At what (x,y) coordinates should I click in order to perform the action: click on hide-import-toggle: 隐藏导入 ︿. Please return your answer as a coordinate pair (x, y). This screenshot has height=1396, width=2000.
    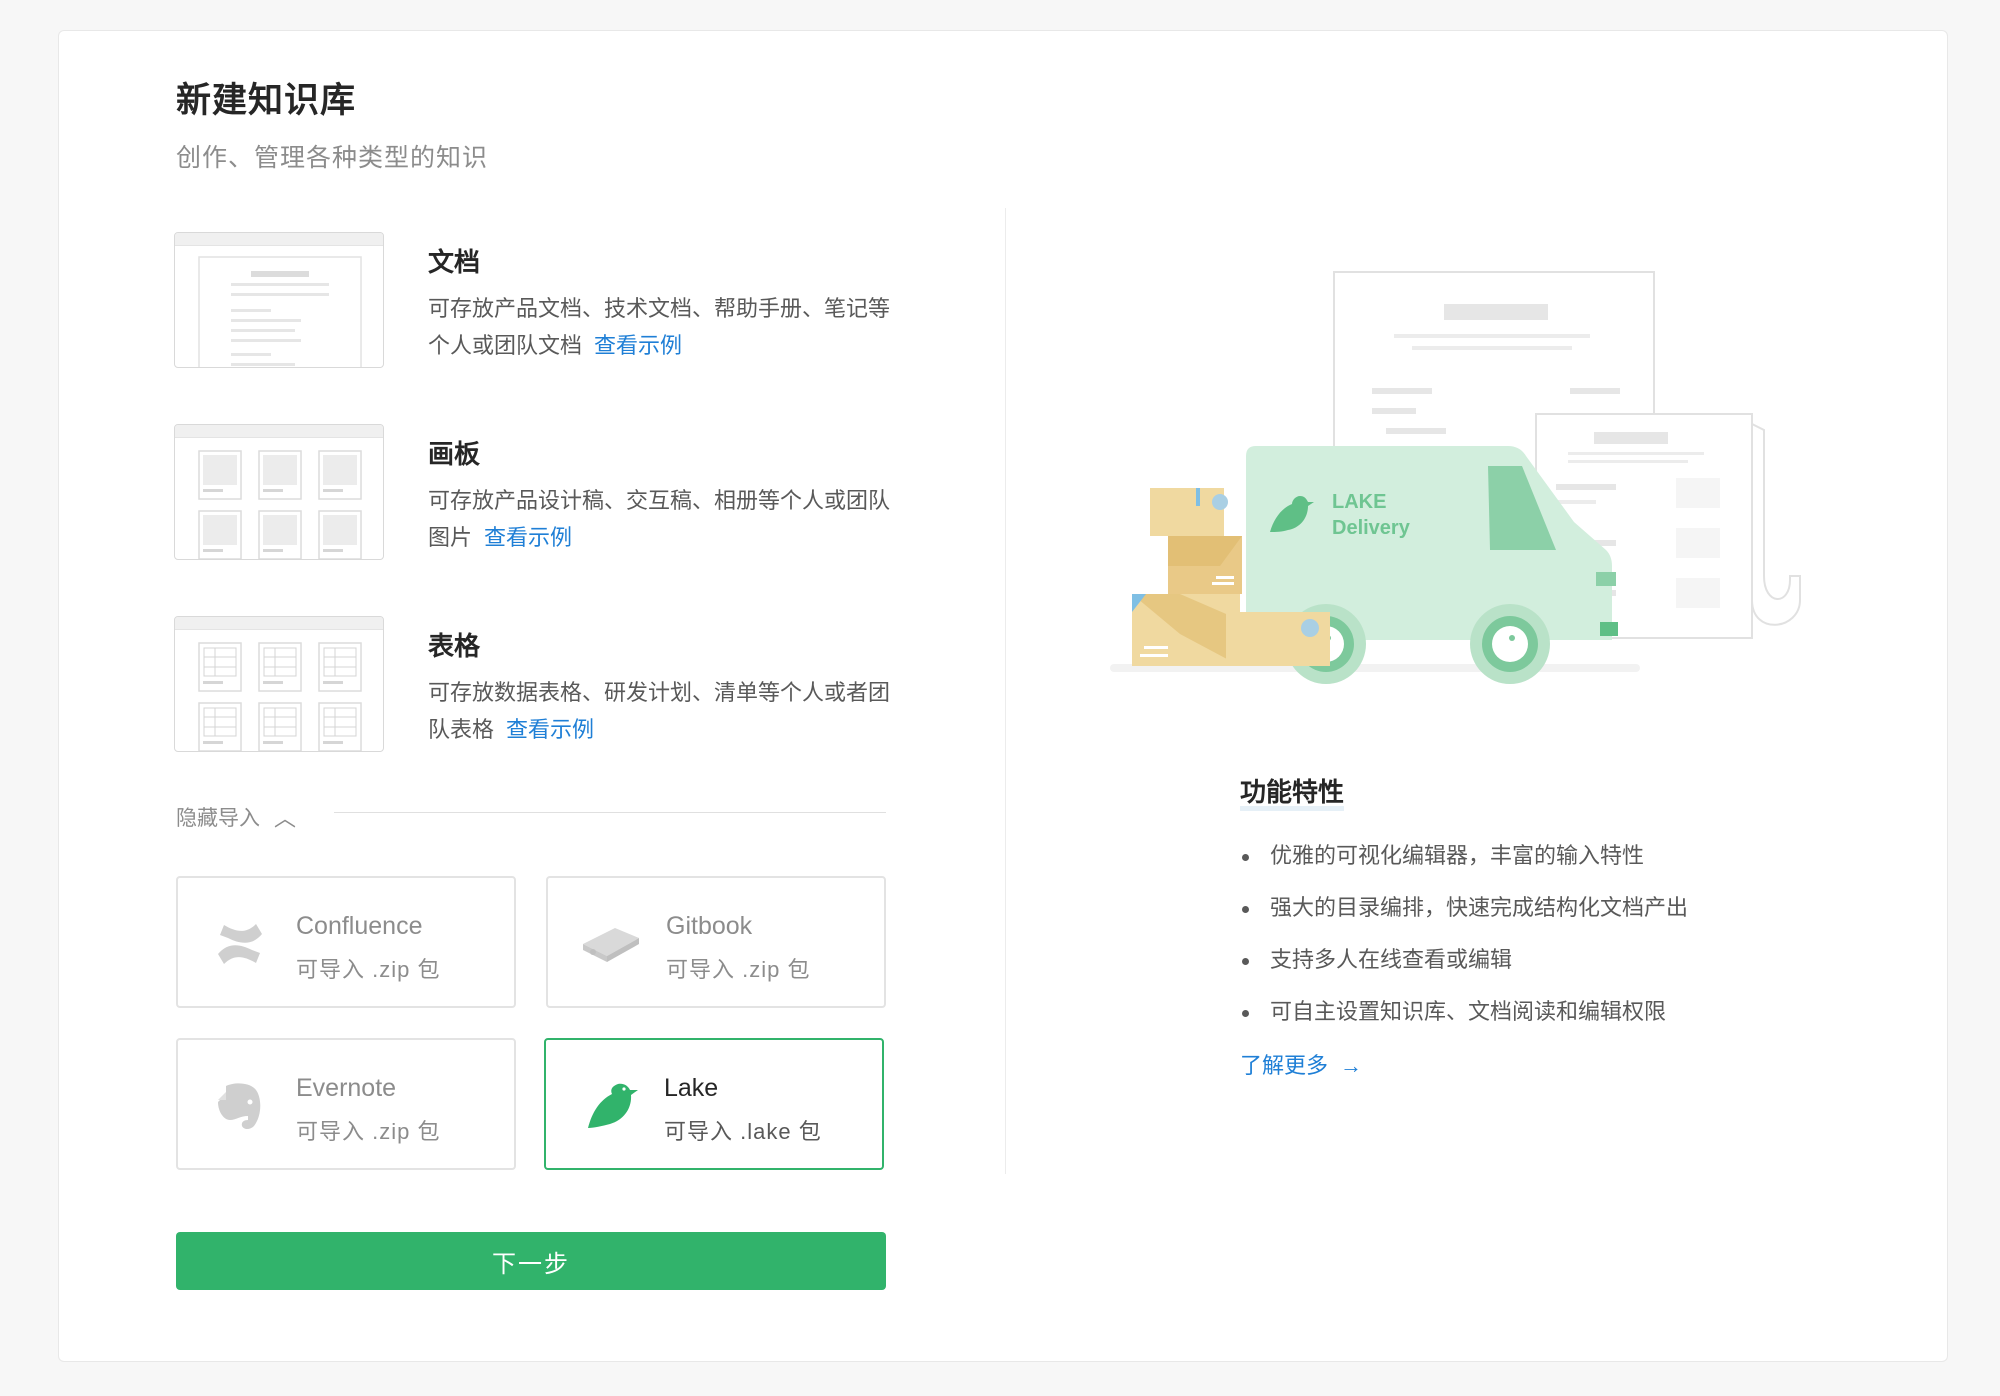
    Looking at the image, I should click on (236, 816).